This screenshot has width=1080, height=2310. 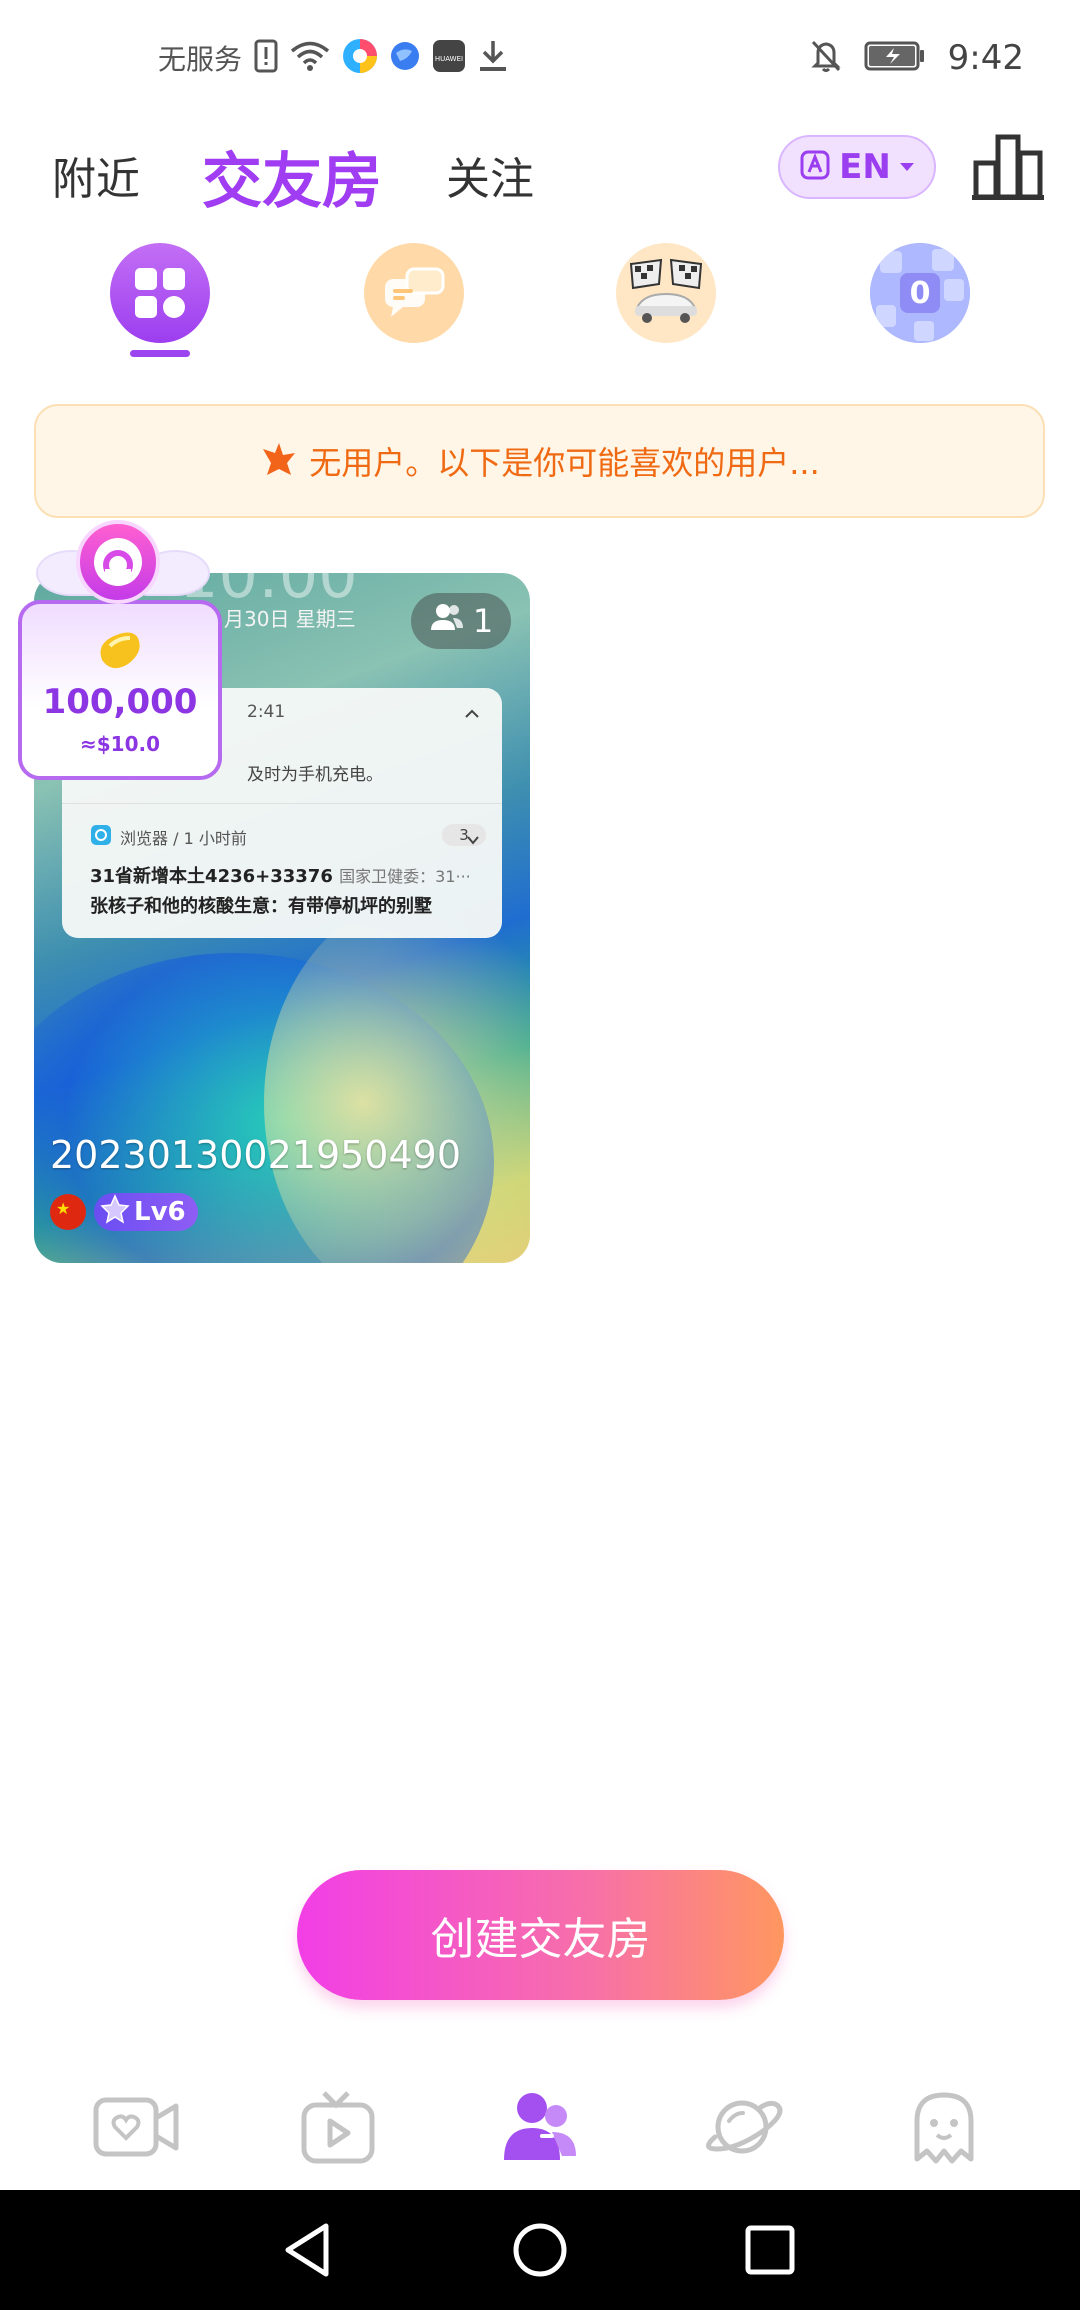 I want to click on gift-mascot-icon, so click(x=118, y=562).